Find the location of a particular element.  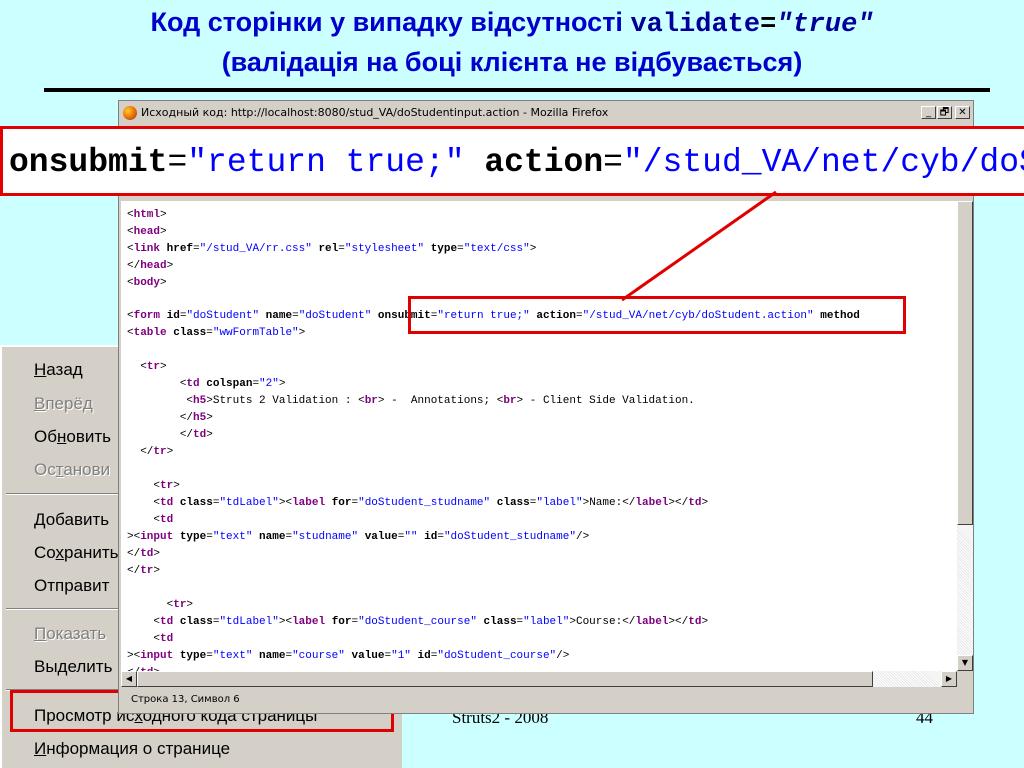

callout-line is located at coordinates (699, 246).